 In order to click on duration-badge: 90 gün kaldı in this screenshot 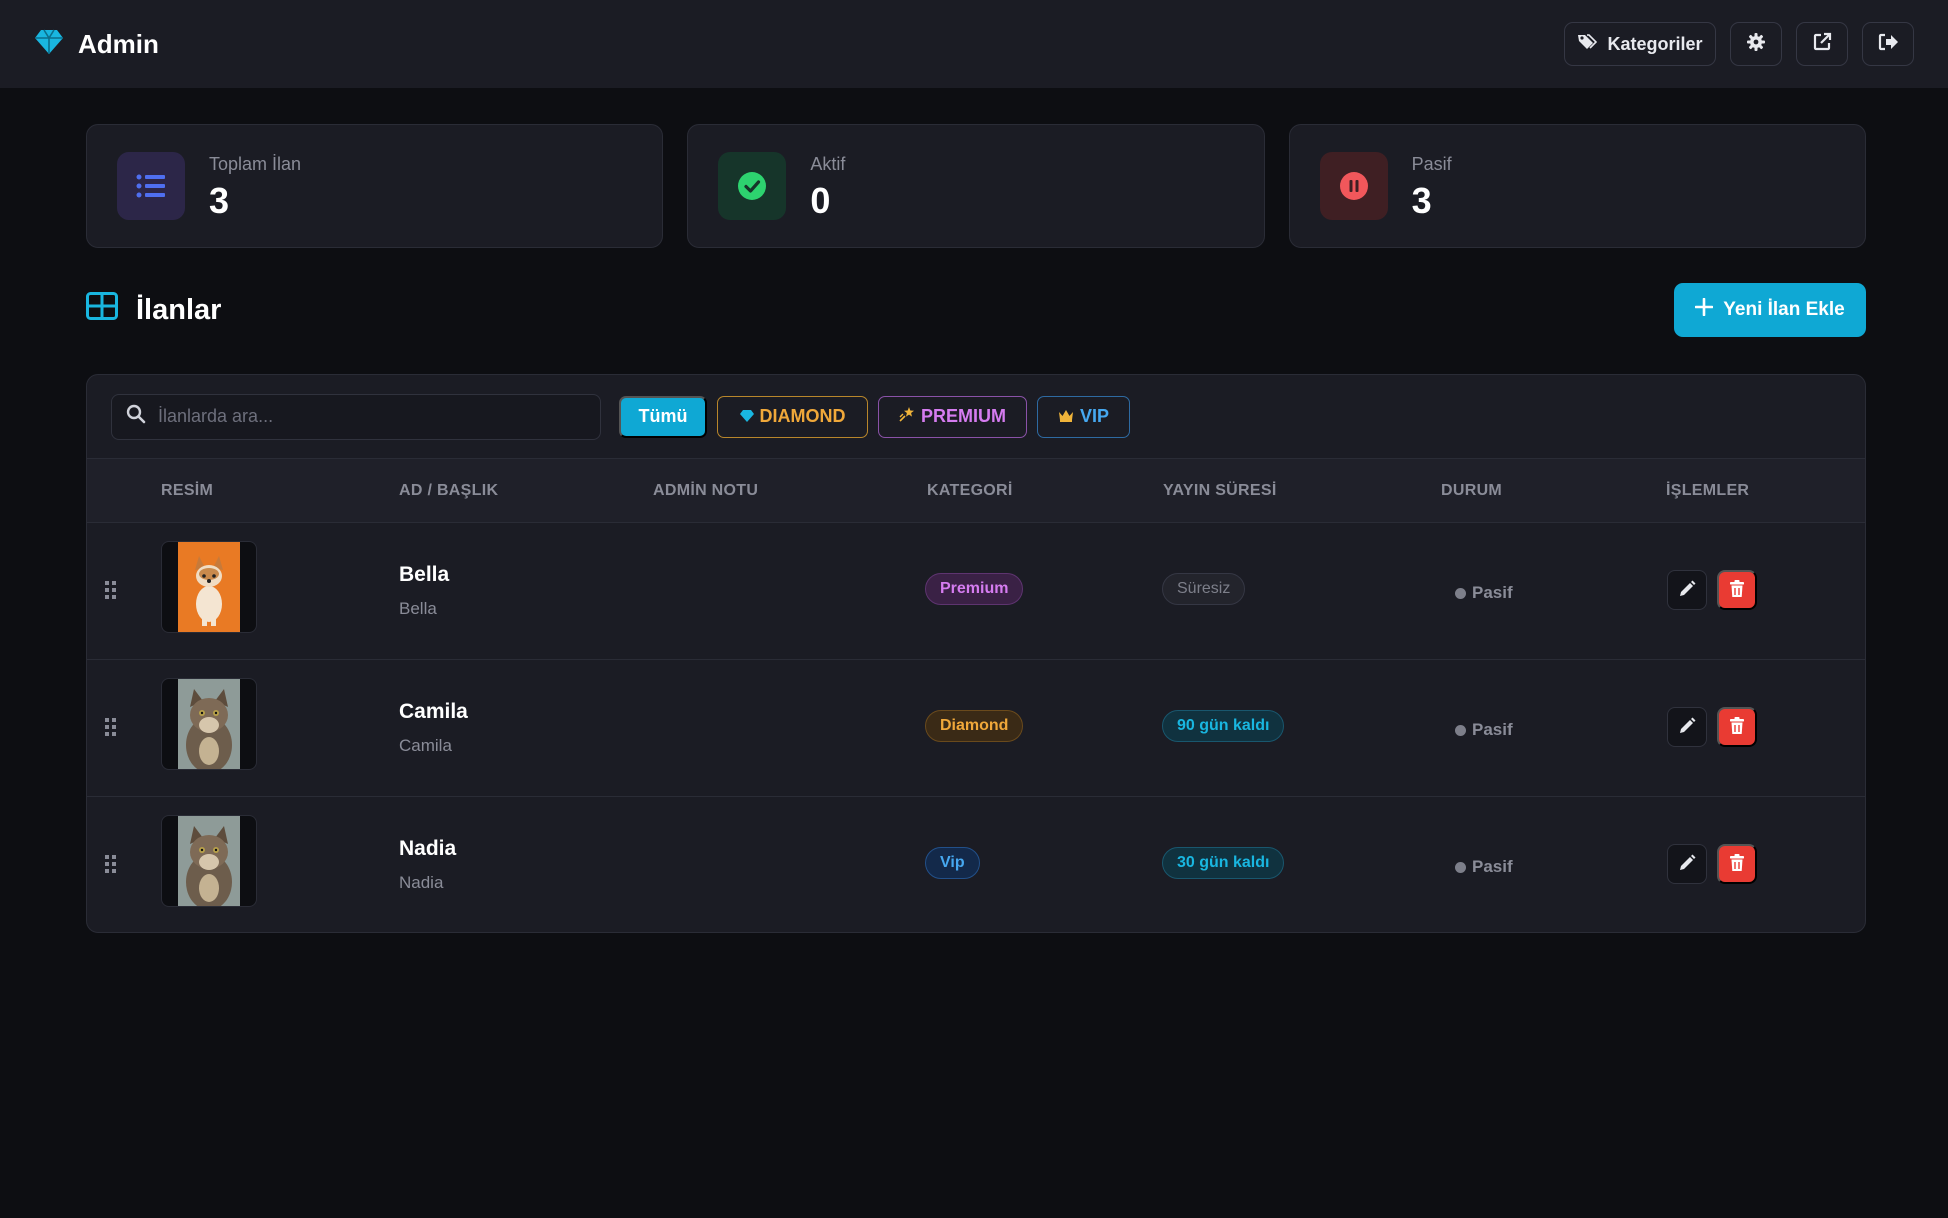, I will do `click(1223, 726)`.